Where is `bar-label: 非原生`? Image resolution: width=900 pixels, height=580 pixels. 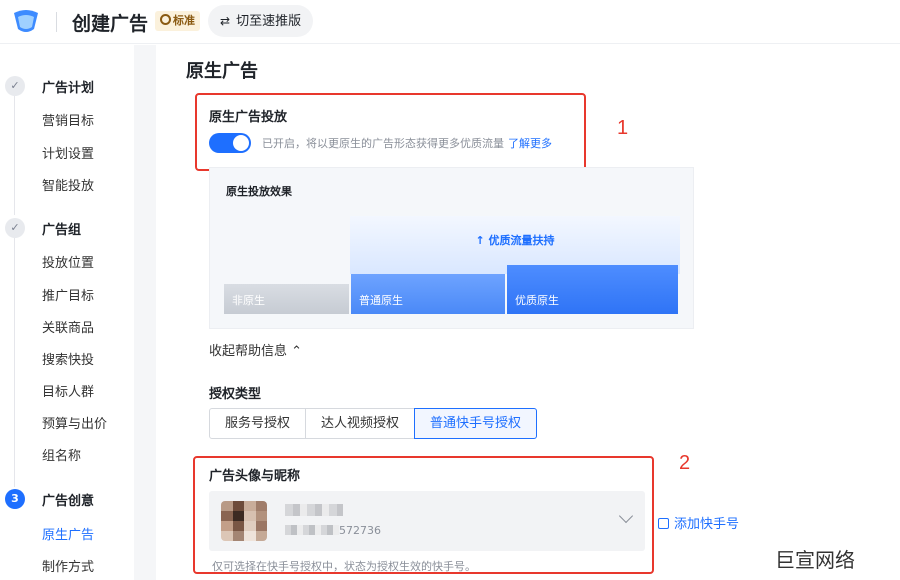
bar-label: 非原生 is located at coordinates (248, 300).